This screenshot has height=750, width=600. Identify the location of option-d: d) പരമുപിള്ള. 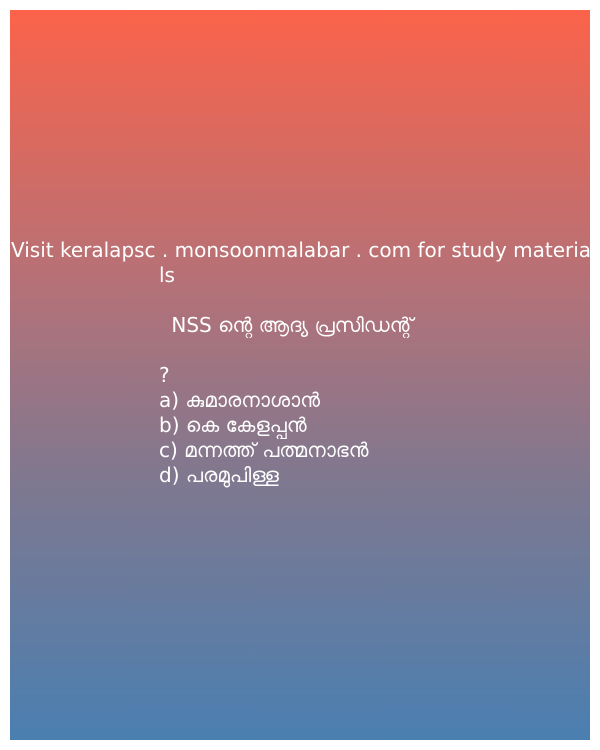
(219, 475).